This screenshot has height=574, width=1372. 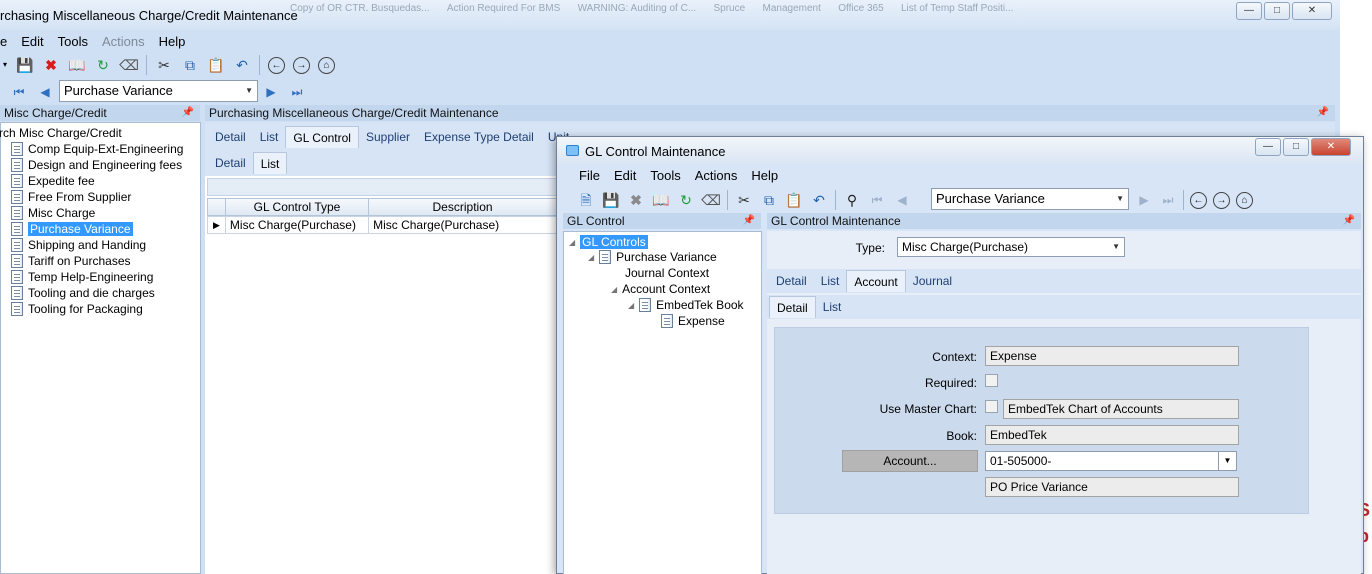 I want to click on tab-expense-type-detail: Expense Type Detail, so click(x=479, y=137).